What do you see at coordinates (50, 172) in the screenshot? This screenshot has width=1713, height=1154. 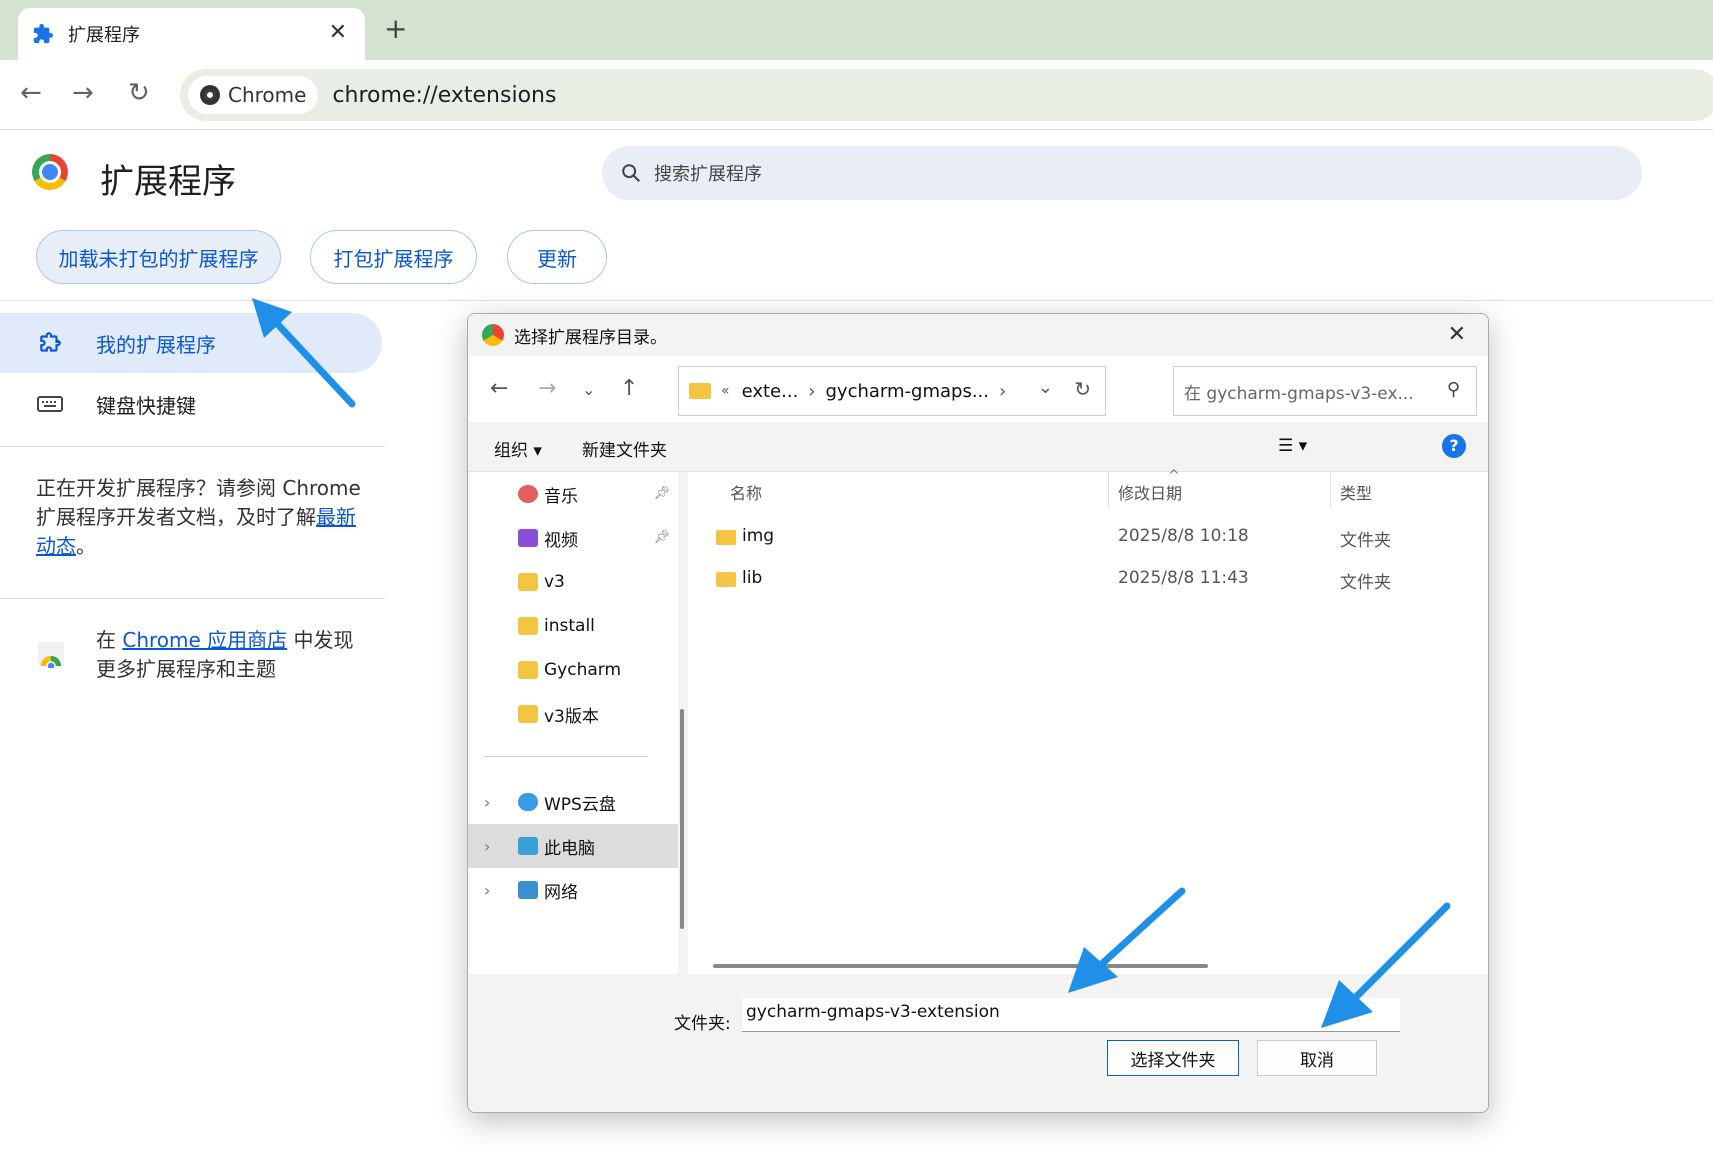 I see `chrome-logo-icon` at bounding box center [50, 172].